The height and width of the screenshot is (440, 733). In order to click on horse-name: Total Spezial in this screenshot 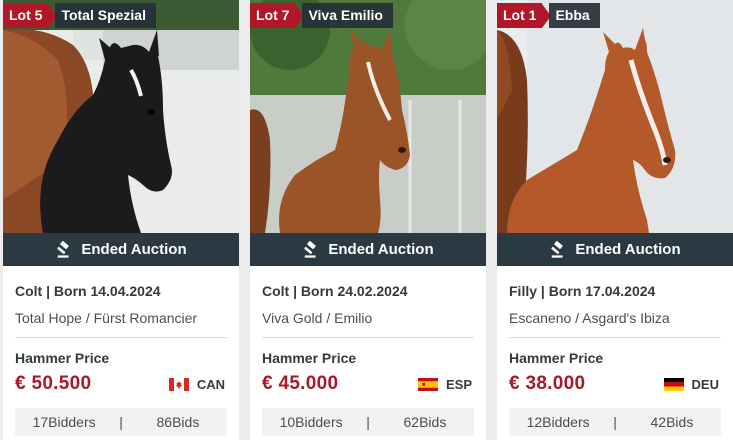, I will do `click(105, 15)`.